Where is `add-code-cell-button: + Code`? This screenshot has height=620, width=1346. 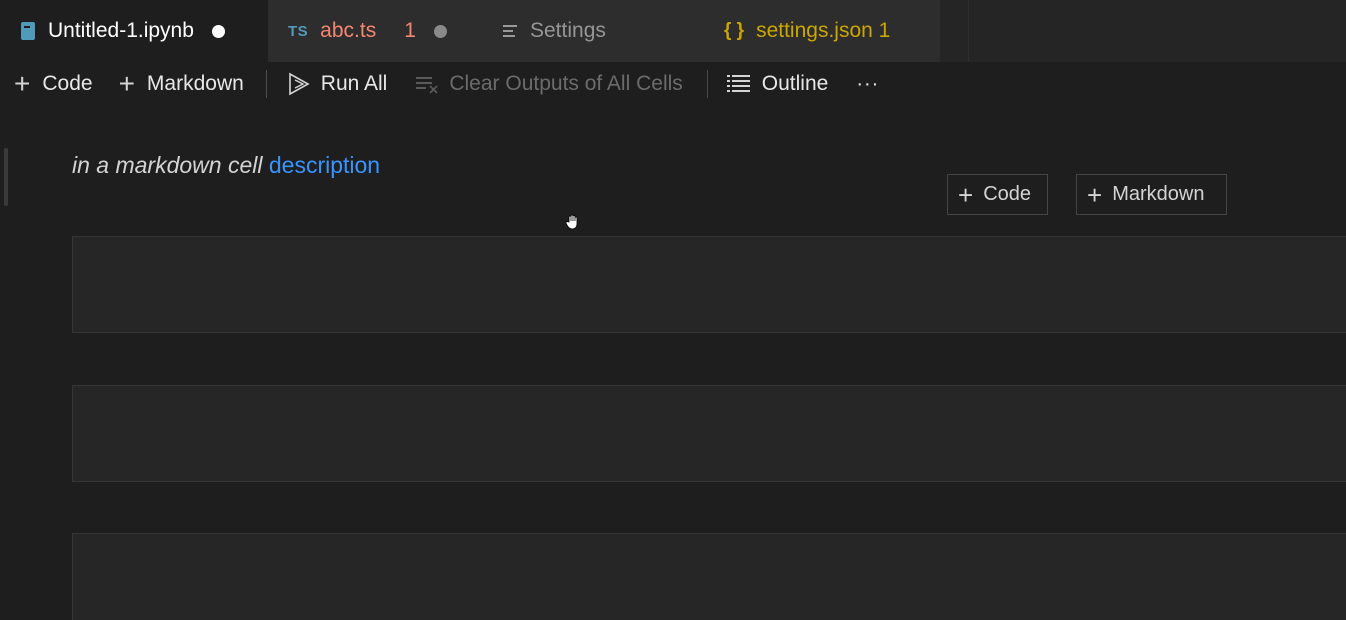
add-code-cell-button: + Code is located at coordinates (53, 84).